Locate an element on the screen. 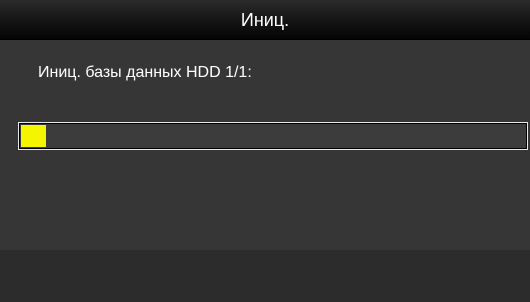  title-bar: Иниц. is located at coordinates (265, 20).